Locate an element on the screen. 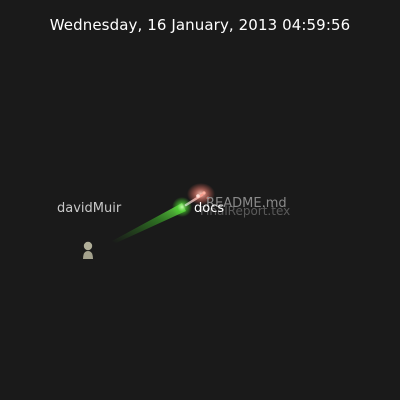 This screenshot has width=400, height=400. visualization-canvas is located at coordinates (149, 221).